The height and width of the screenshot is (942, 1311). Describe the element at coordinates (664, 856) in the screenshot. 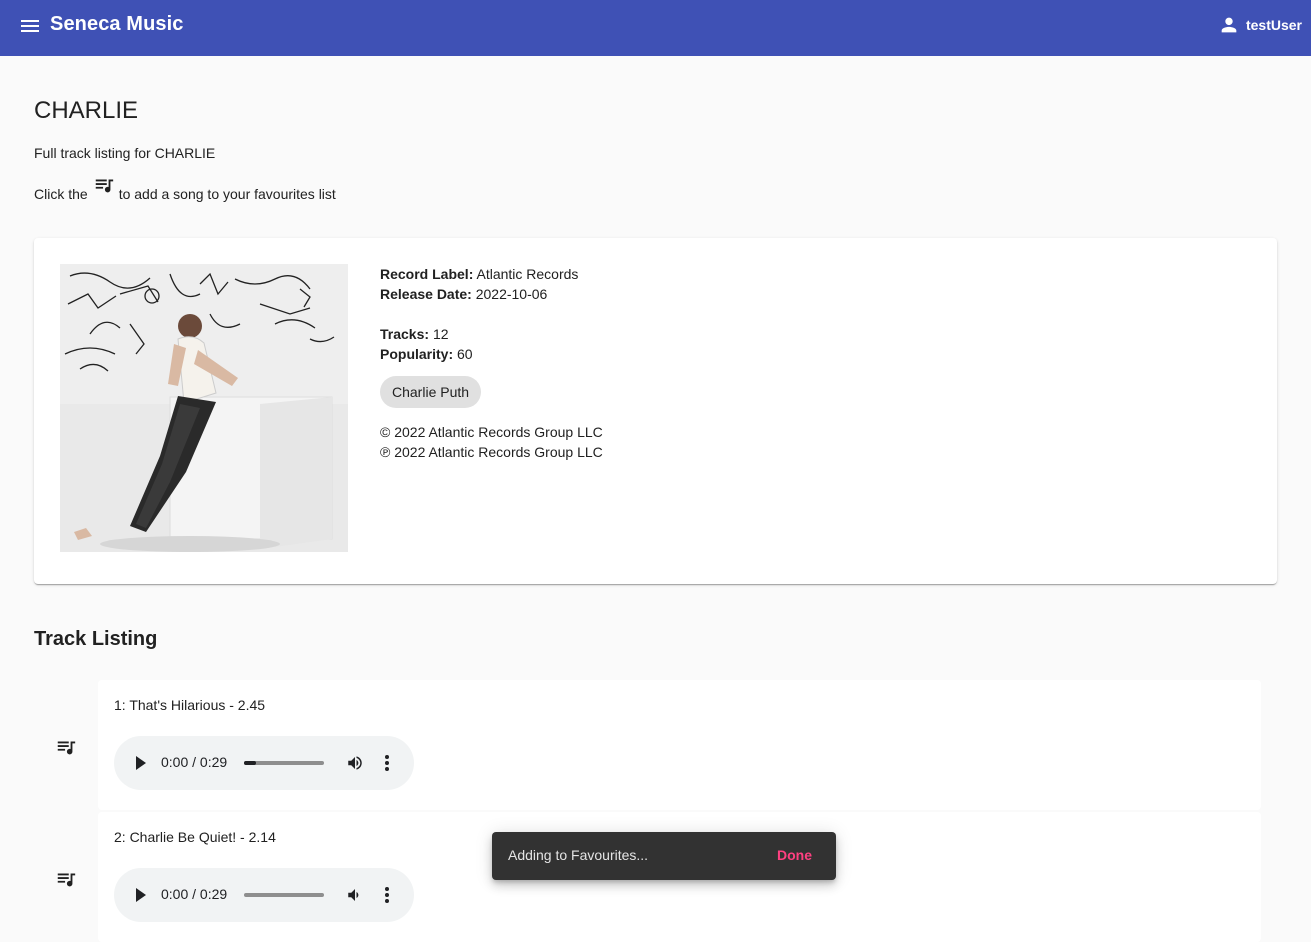

I see `snackbar: Adding to Favourites... Done` at that location.